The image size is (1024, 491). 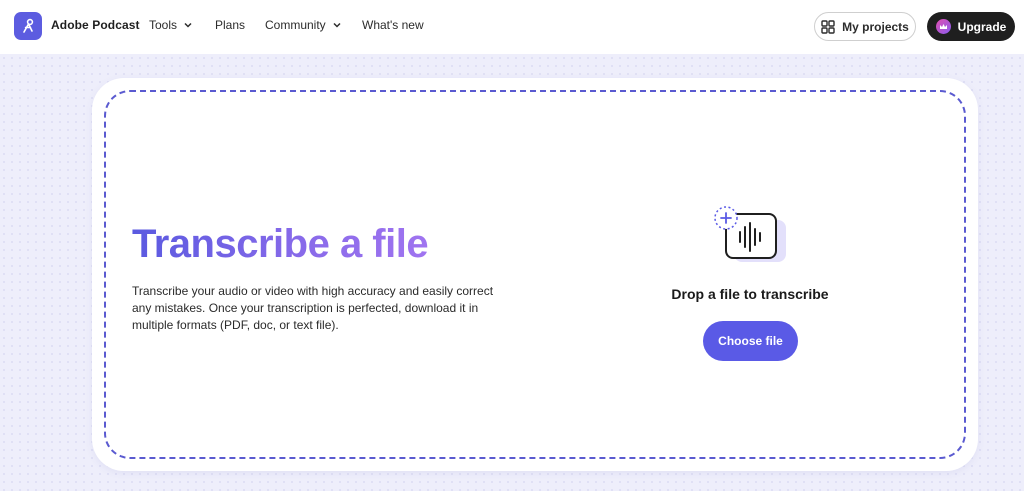 I want to click on nav-plans-label: Plans, so click(x=230, y=25).